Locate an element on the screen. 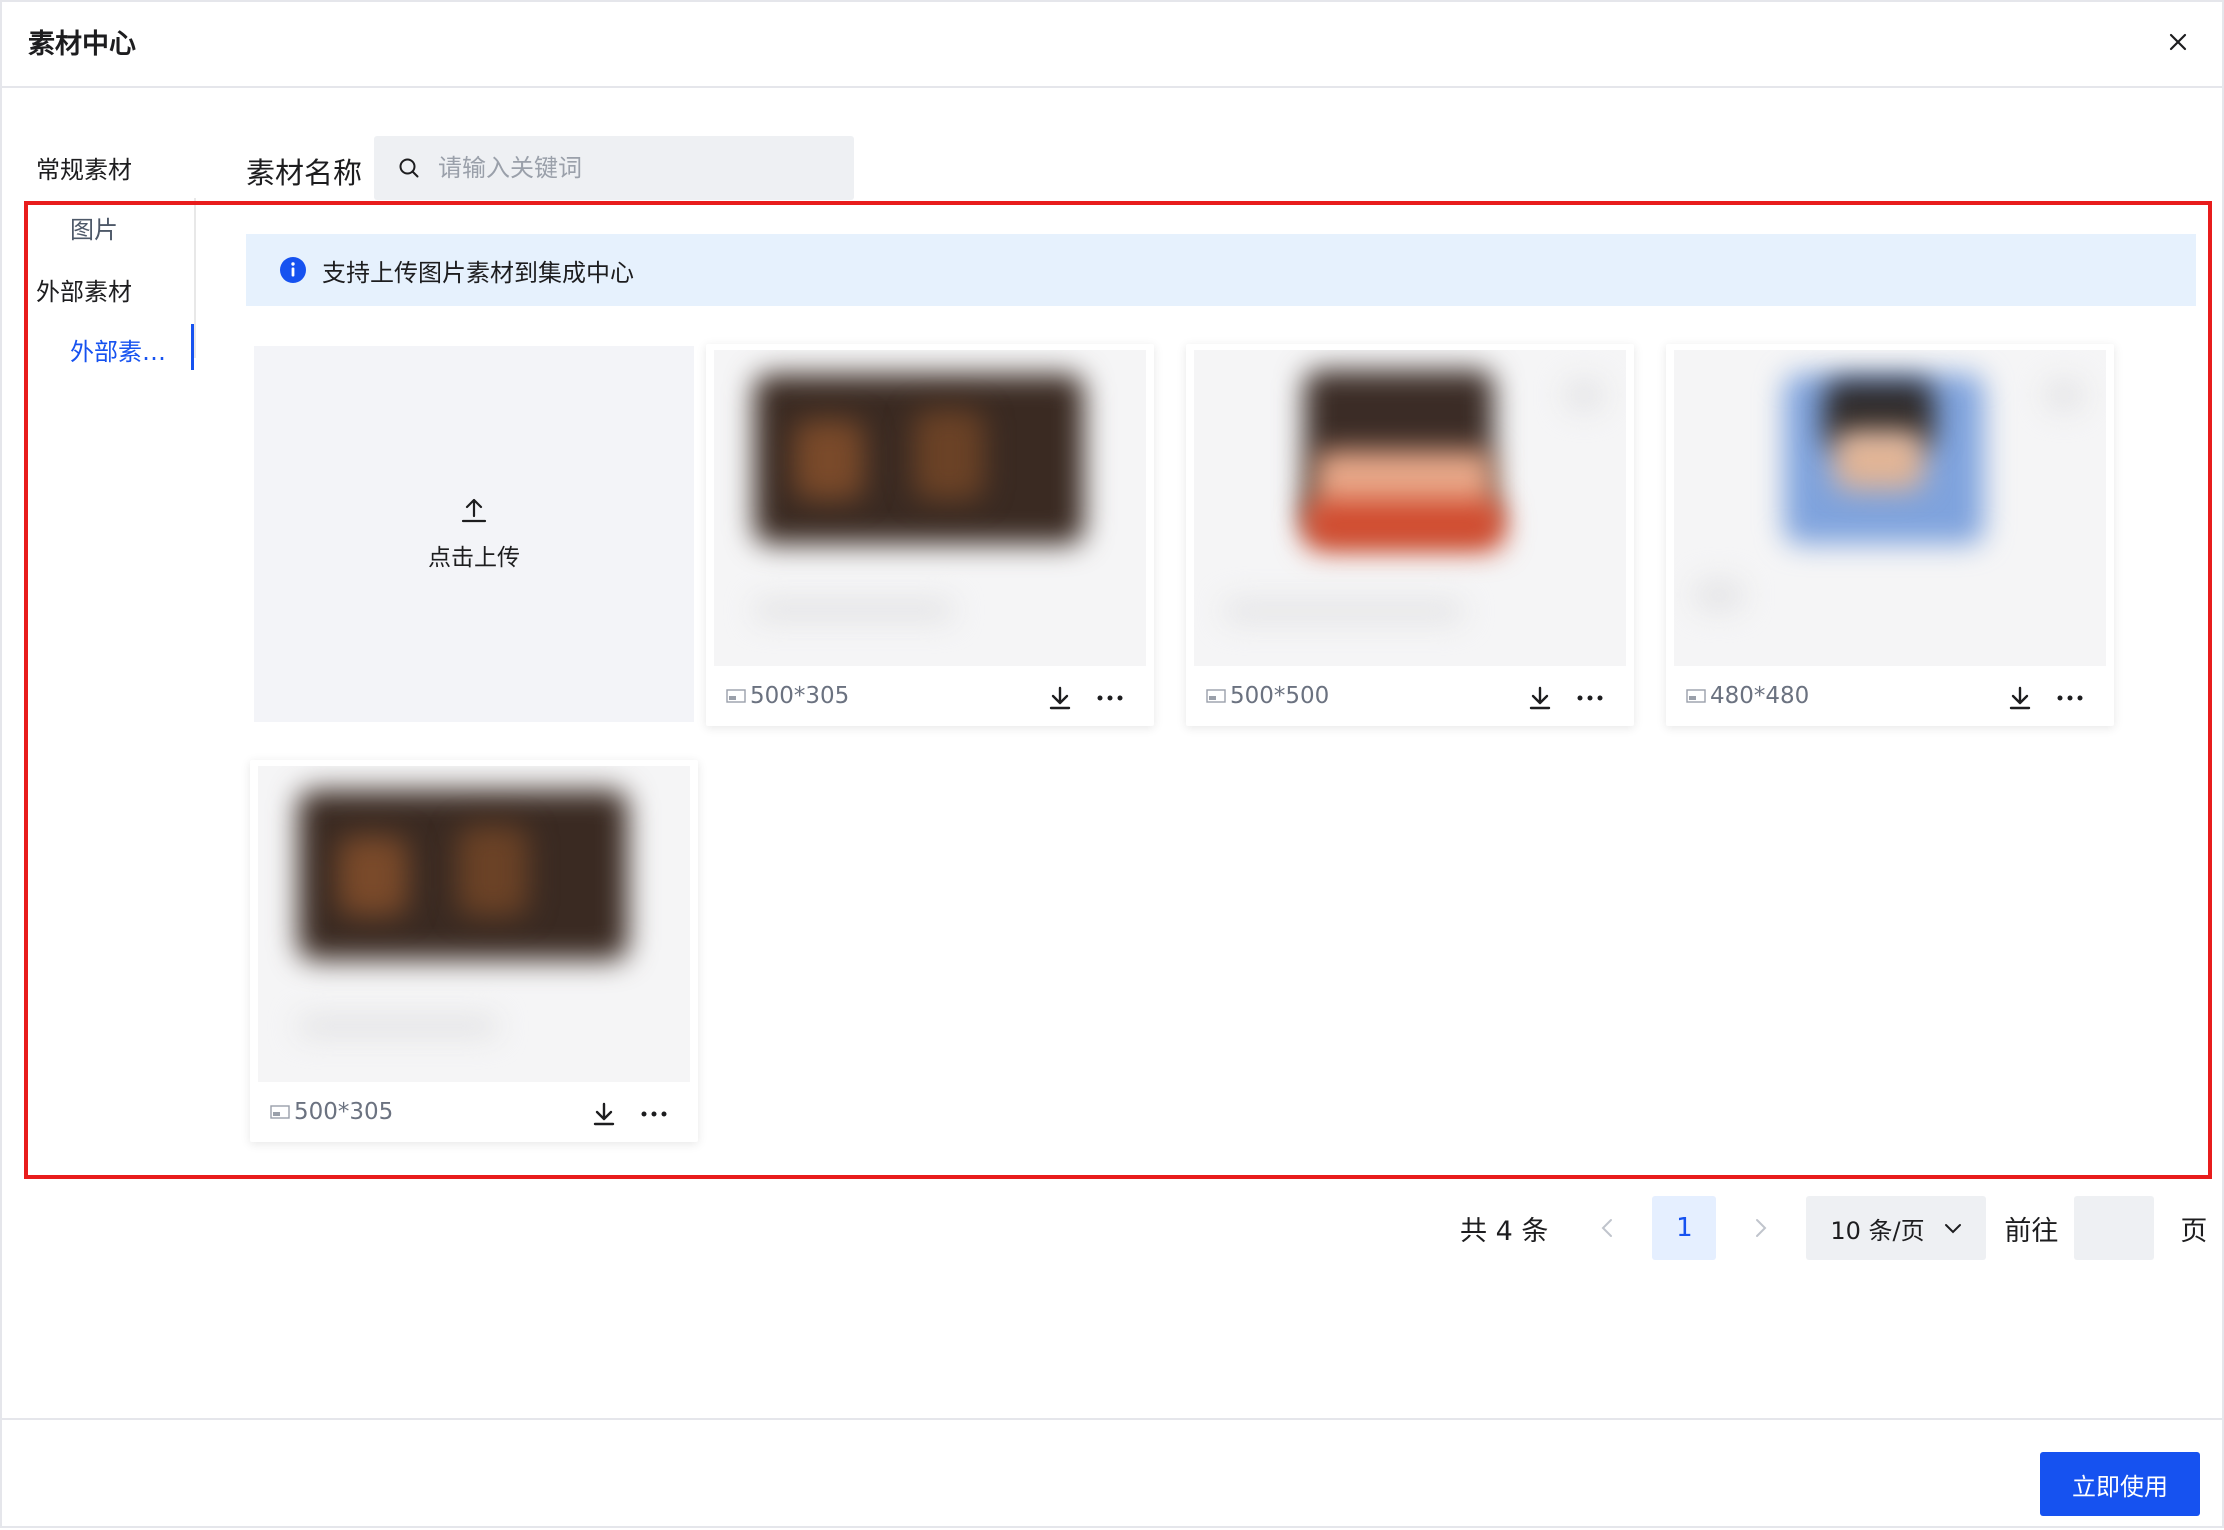 The width and height of the screenshot is (2224, 1530). chevron-left-icon is located at coordinates (1607, 1228).